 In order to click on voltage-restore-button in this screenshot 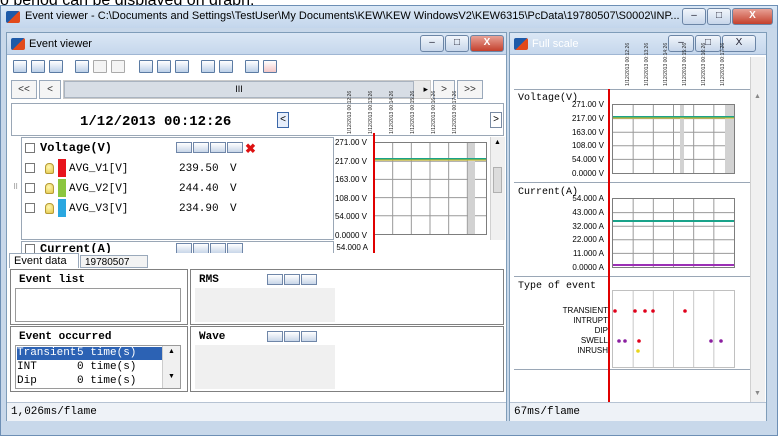, I will do `click(218, 147)`.